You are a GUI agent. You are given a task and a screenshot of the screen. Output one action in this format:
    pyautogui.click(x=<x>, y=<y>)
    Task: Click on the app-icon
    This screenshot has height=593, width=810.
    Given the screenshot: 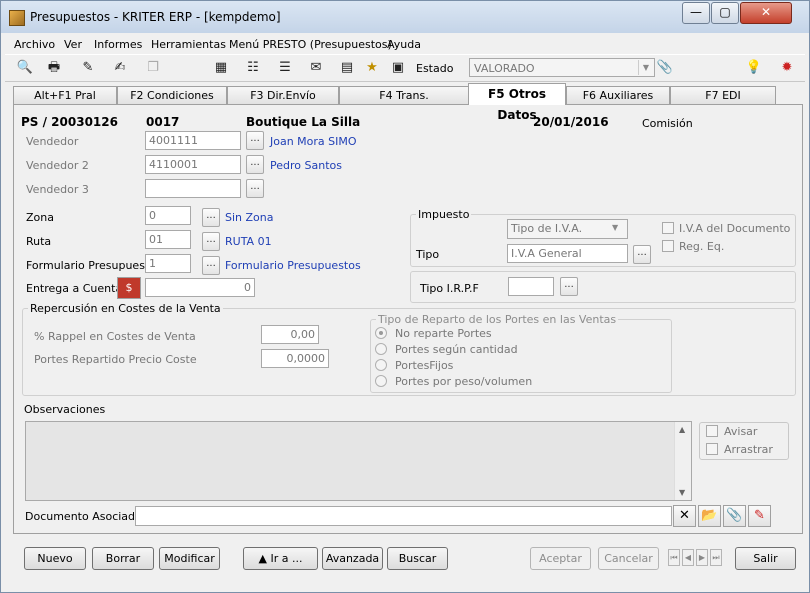 What is the action you would take?
    pyautogui.click(x=17, y=18)
    